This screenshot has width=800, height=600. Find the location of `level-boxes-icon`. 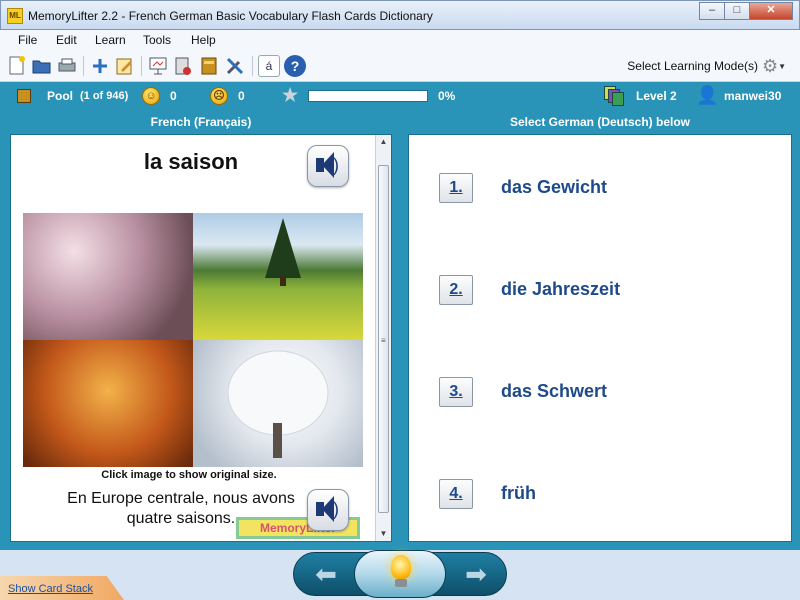

level-boxes-icon is located at coordinates (614, 96).